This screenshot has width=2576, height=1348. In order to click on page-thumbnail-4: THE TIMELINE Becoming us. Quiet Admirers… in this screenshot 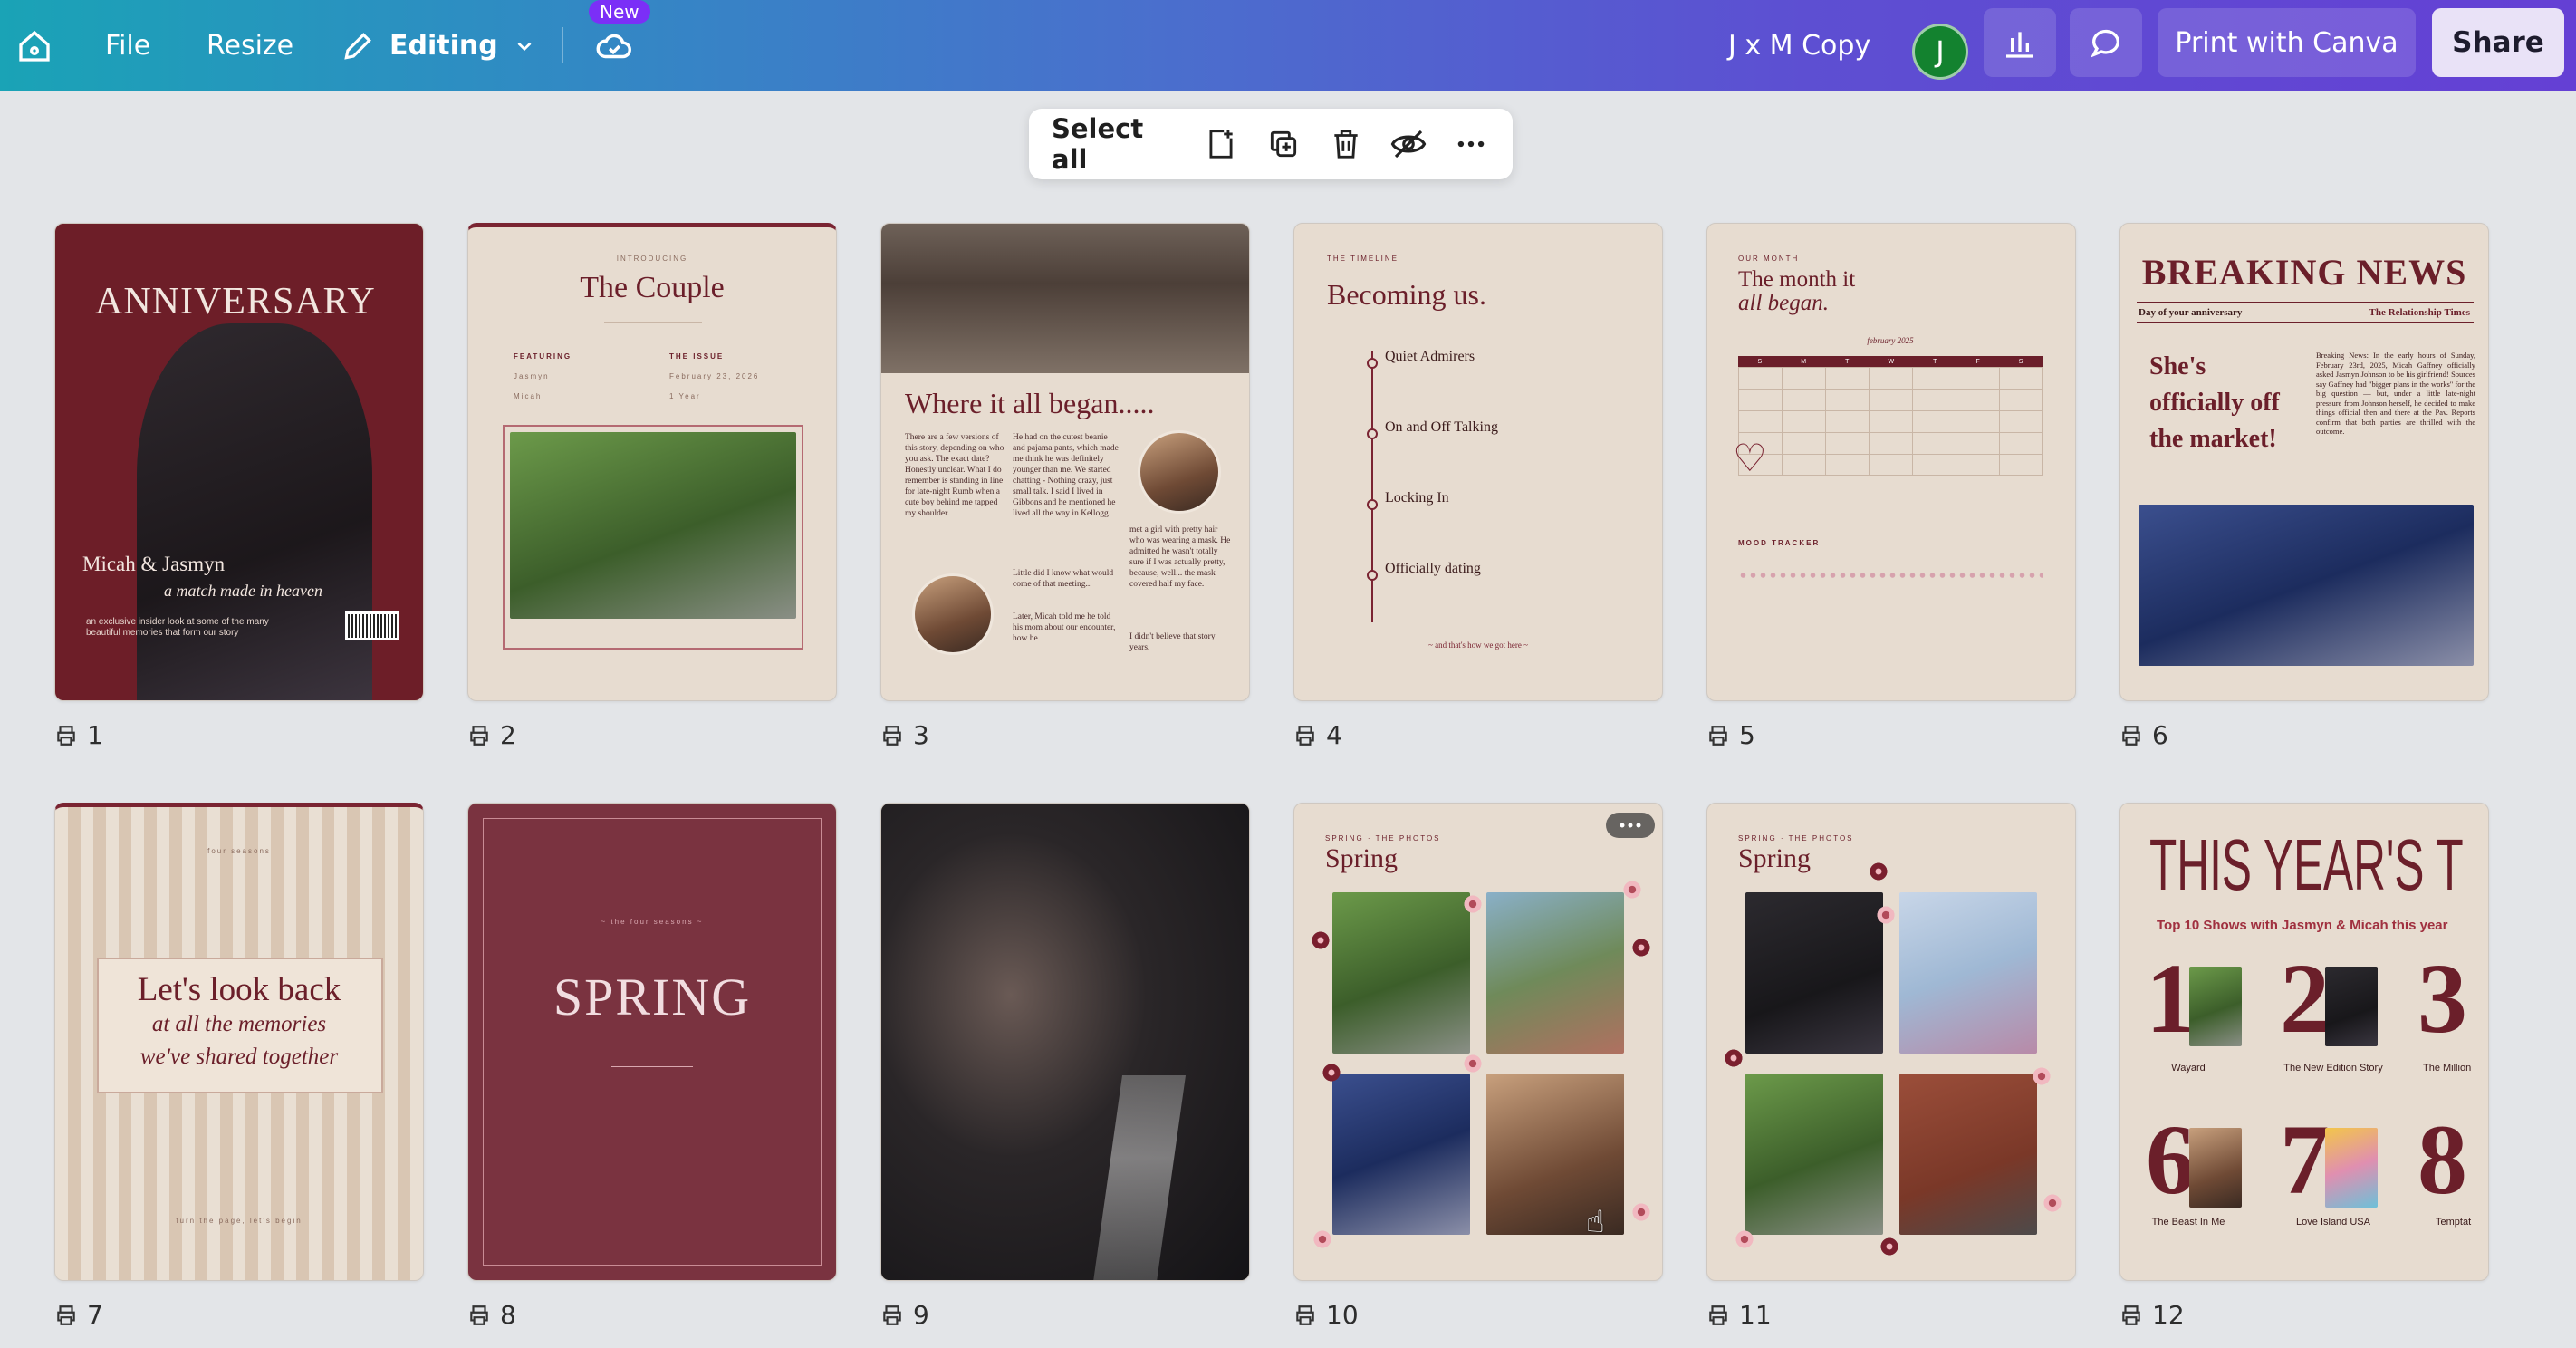, I will do `click(1478, 462)`.